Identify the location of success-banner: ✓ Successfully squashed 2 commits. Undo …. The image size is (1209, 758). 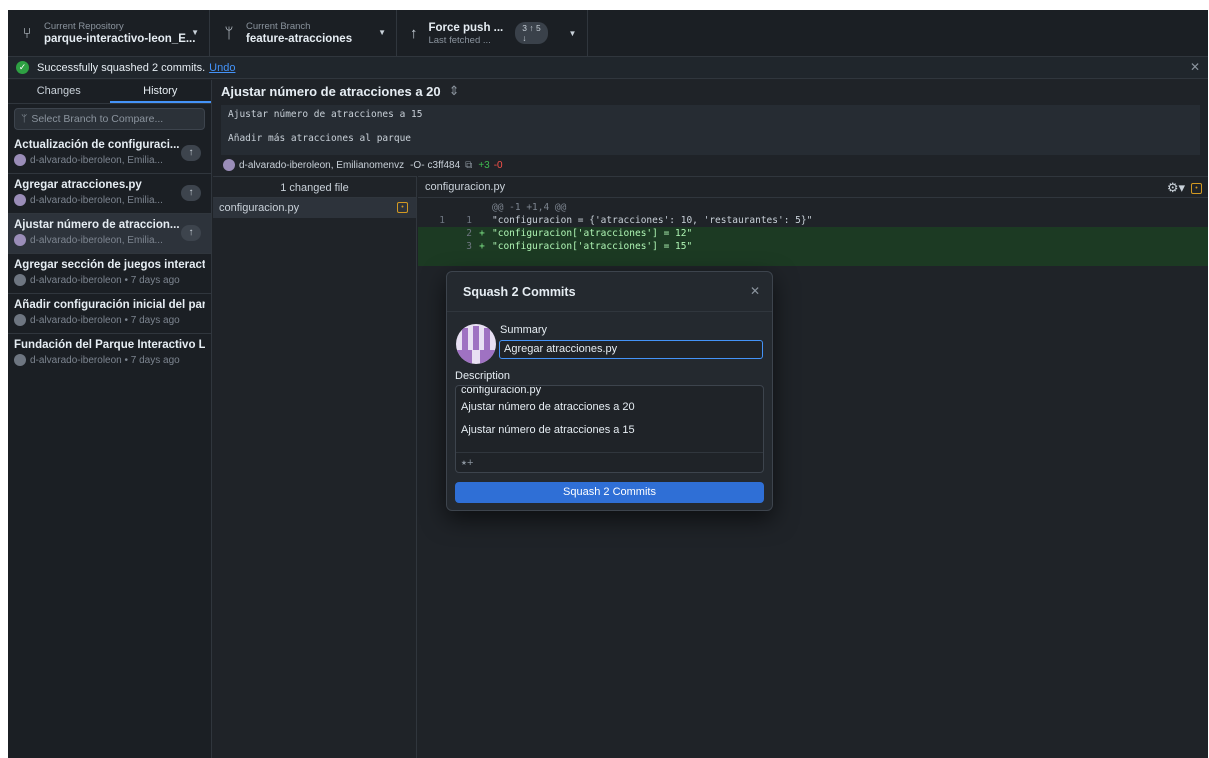
(608, 68).